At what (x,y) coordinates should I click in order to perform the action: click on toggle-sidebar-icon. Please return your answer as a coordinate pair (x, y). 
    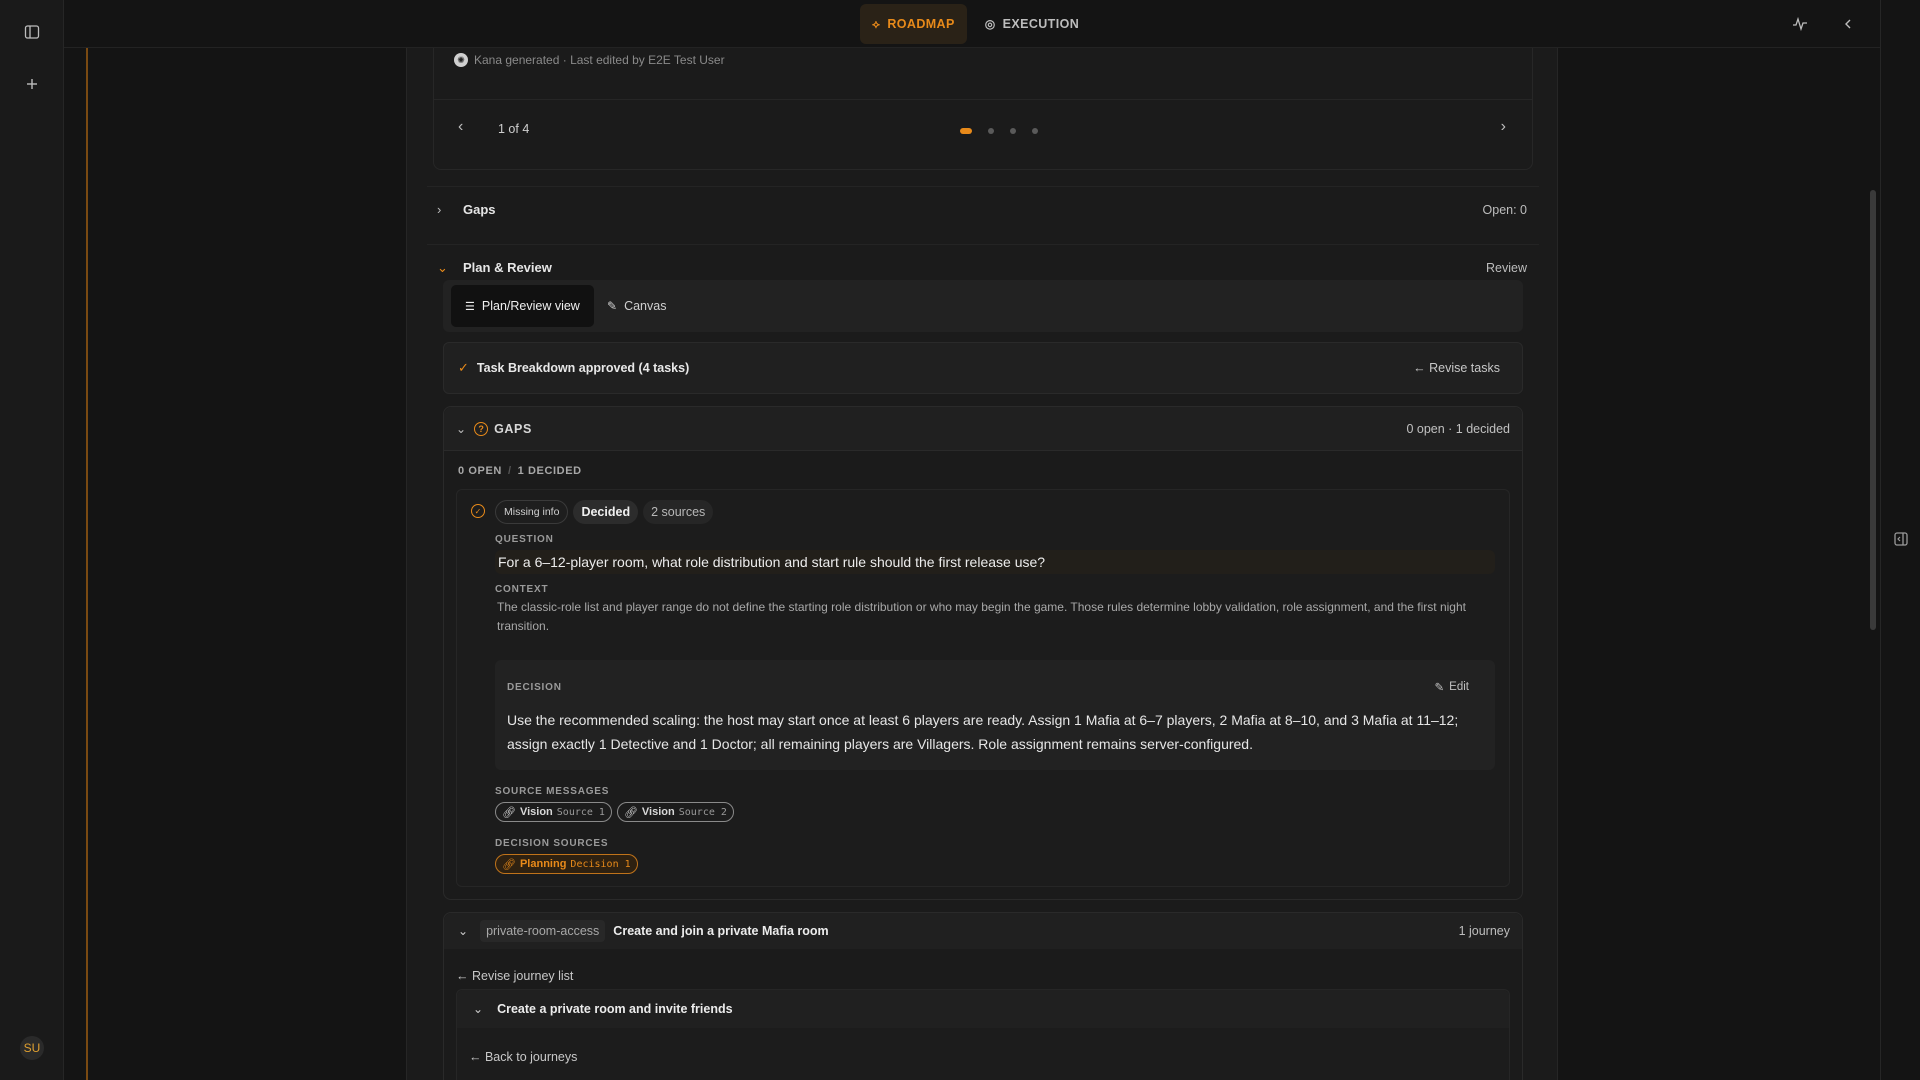
    Looking at the image, I should click on (32, 32).